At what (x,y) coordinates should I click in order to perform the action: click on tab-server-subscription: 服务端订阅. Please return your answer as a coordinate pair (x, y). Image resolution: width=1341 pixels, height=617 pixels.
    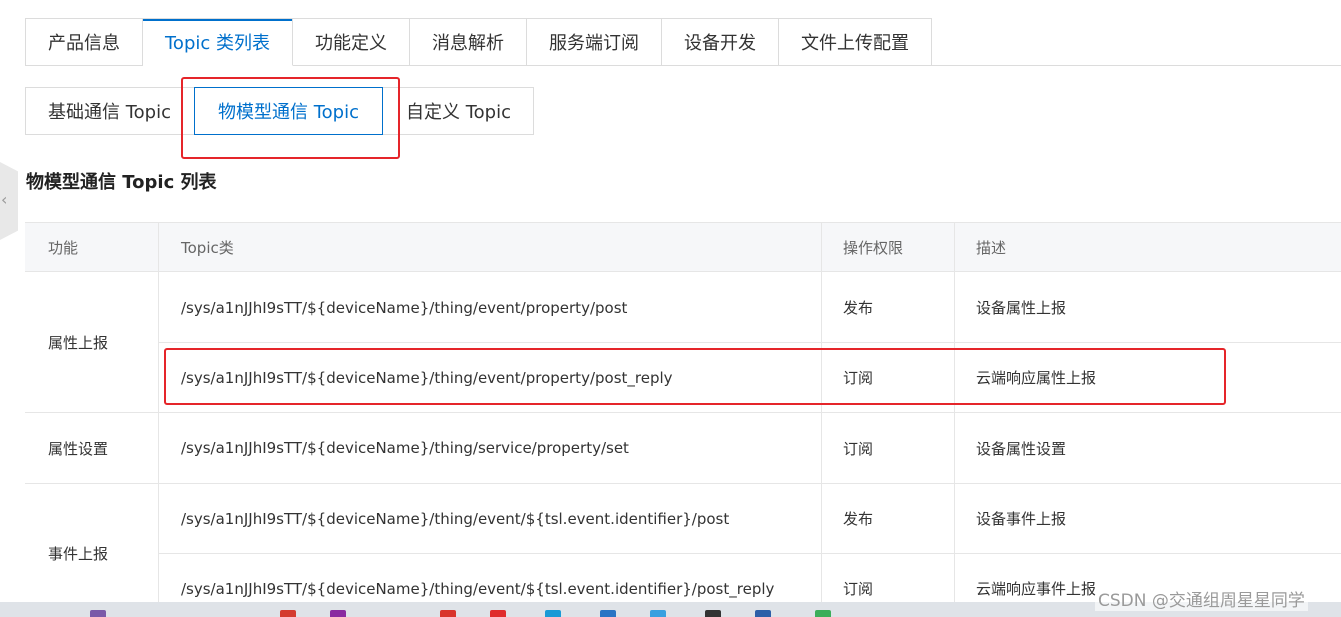
    Looking at the image, I should click on (594, 42).